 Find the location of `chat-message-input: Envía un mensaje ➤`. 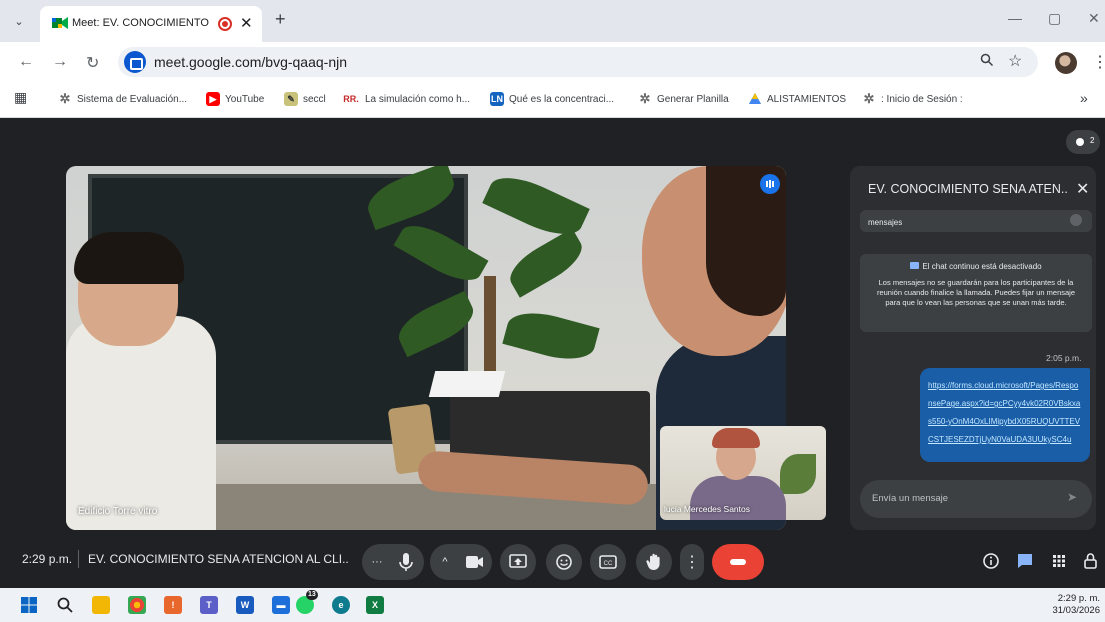

chat-message-input: Envía un mensaje ➤ is located at coordinates (976, 499).